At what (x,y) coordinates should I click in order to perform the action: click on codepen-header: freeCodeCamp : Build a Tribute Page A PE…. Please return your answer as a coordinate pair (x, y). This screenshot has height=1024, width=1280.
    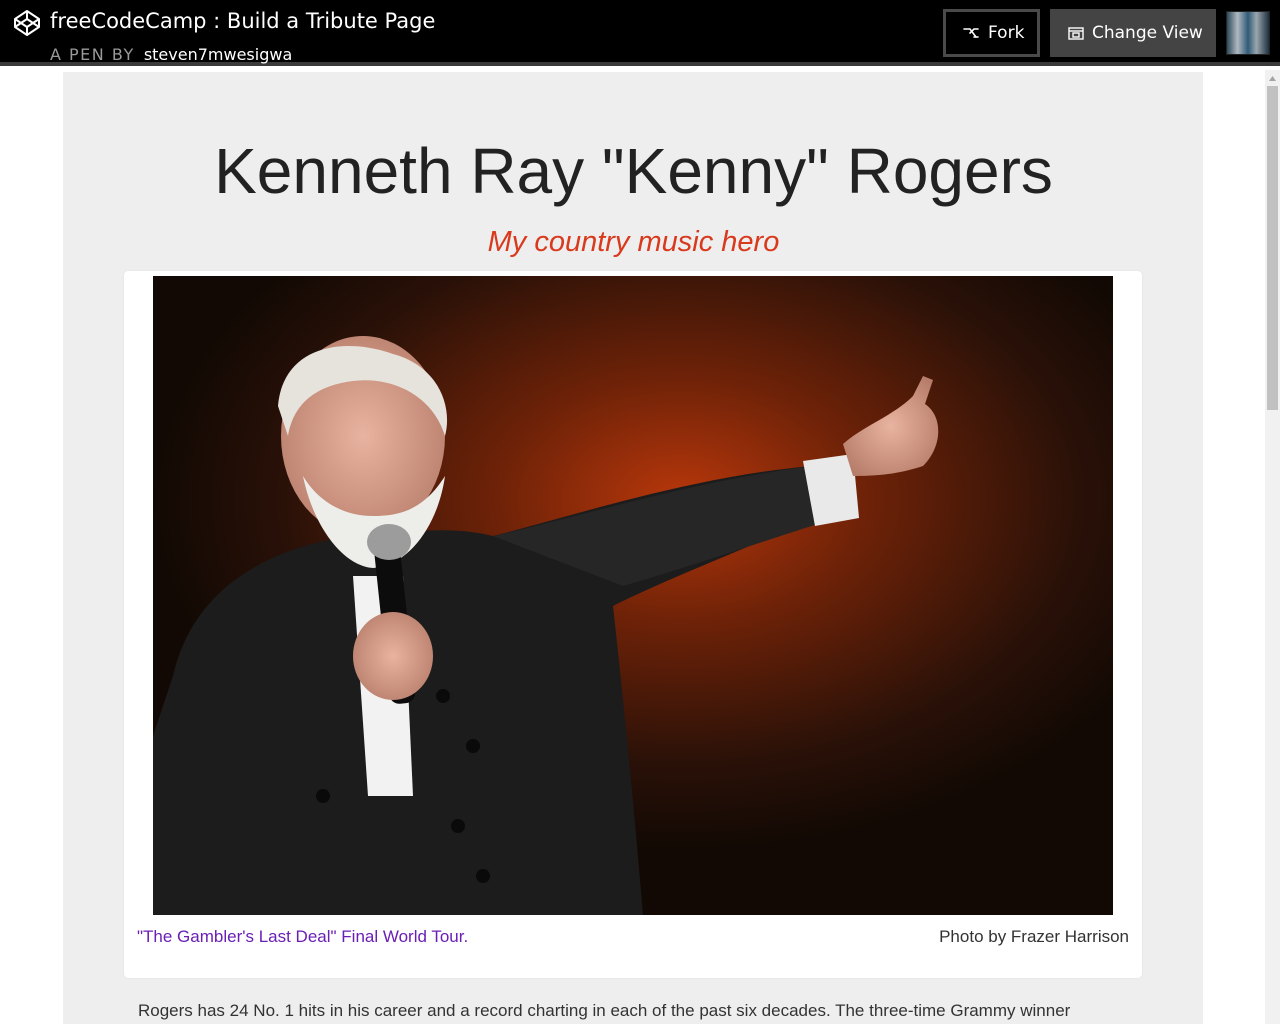
    Looking at the image, I should click on (640, 33).